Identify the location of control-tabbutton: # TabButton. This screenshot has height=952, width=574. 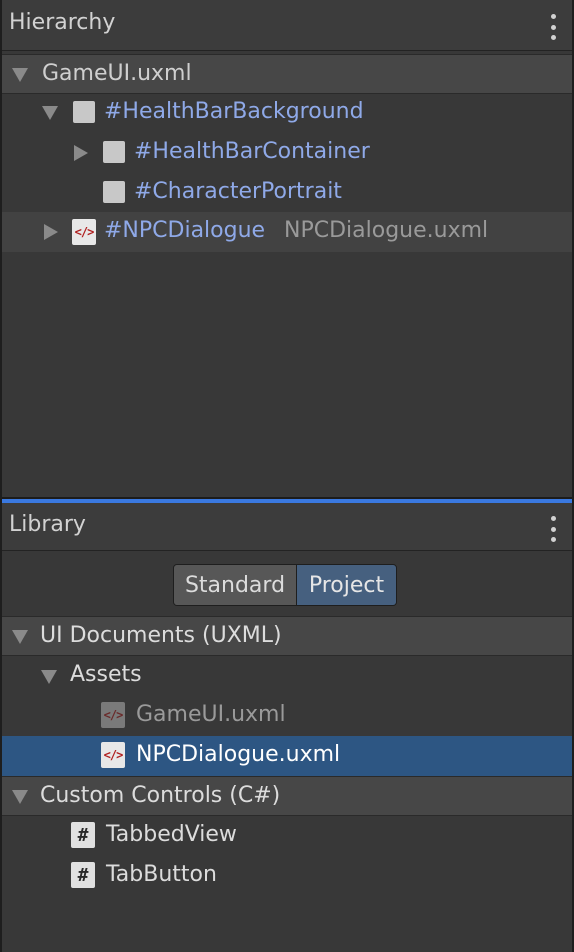
(287, 876).